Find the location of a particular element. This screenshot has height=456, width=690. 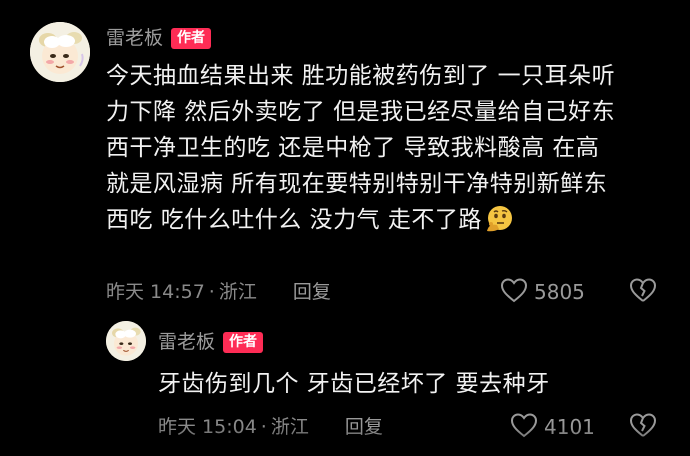

comment-actions: 5805 is located at coordinates (578, 292).